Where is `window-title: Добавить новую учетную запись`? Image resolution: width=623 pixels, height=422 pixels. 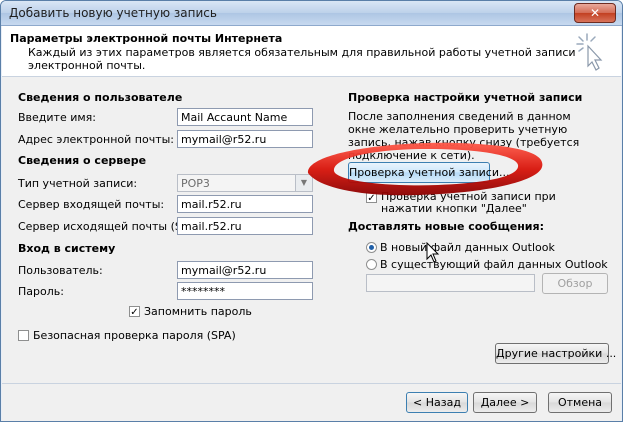 window-title: Добавить новую учетную запись is located at coordinates (113, 13).